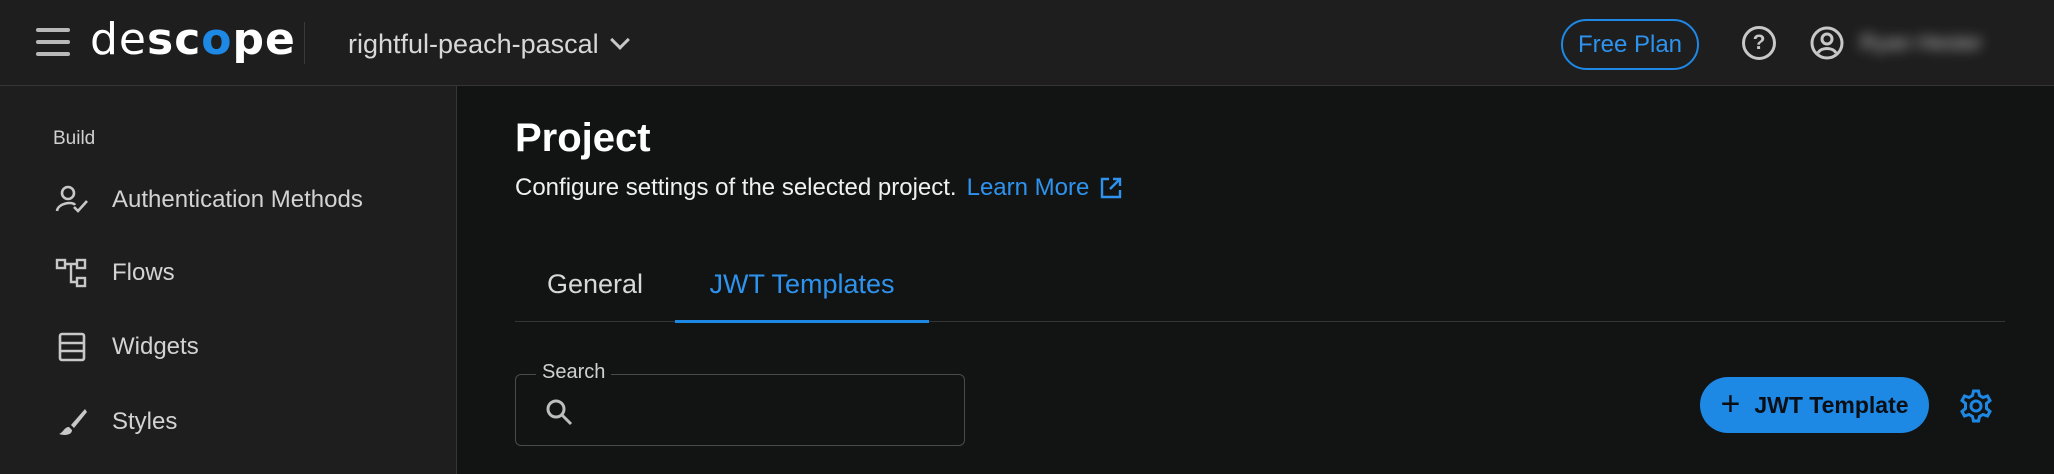 The width and height of the screenshot is (2054, 474). I want to click on tab-general: General, so click(595, 284).